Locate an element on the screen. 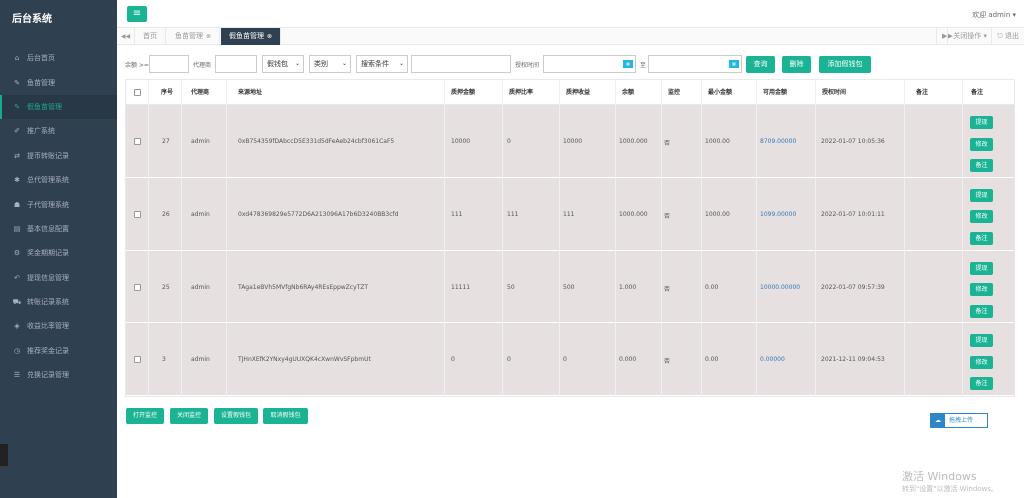  sidebar-item: ◷ 推荐奖金记录 is located at coordinates (58, 351).